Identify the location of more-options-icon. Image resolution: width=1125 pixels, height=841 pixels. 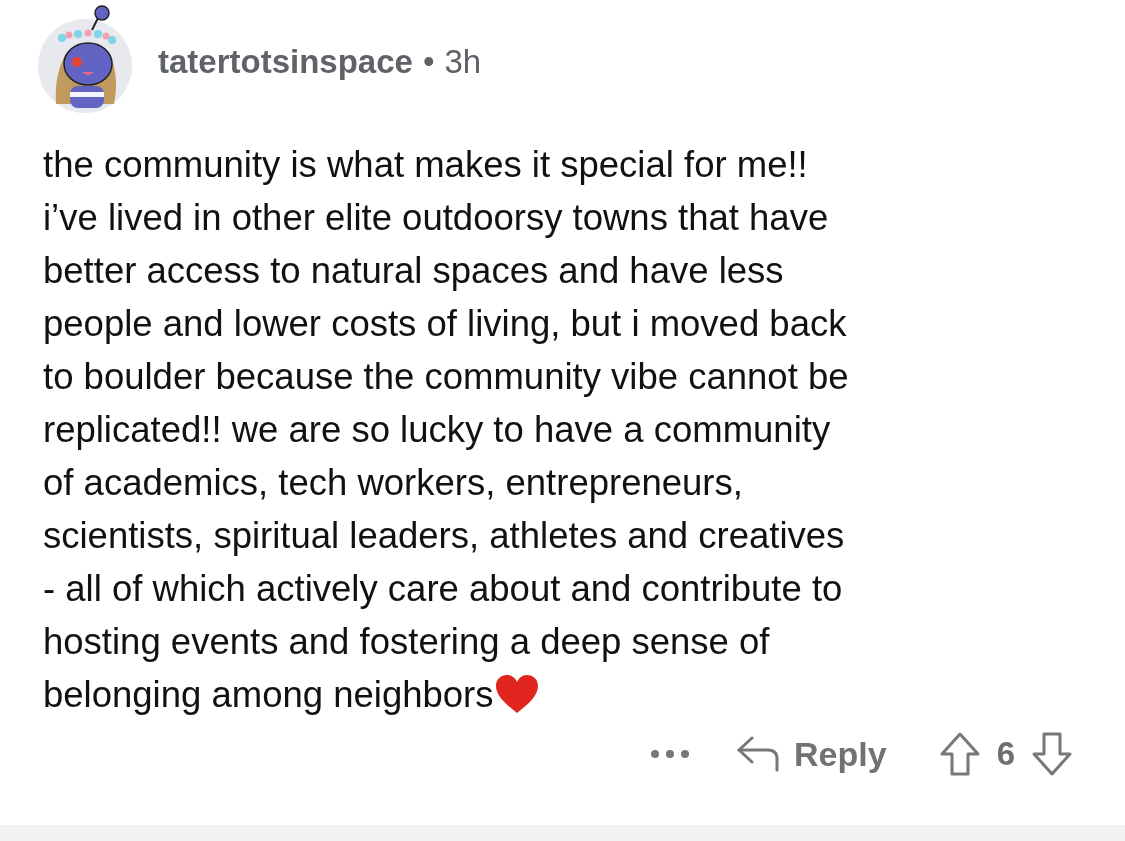
(670, 754).